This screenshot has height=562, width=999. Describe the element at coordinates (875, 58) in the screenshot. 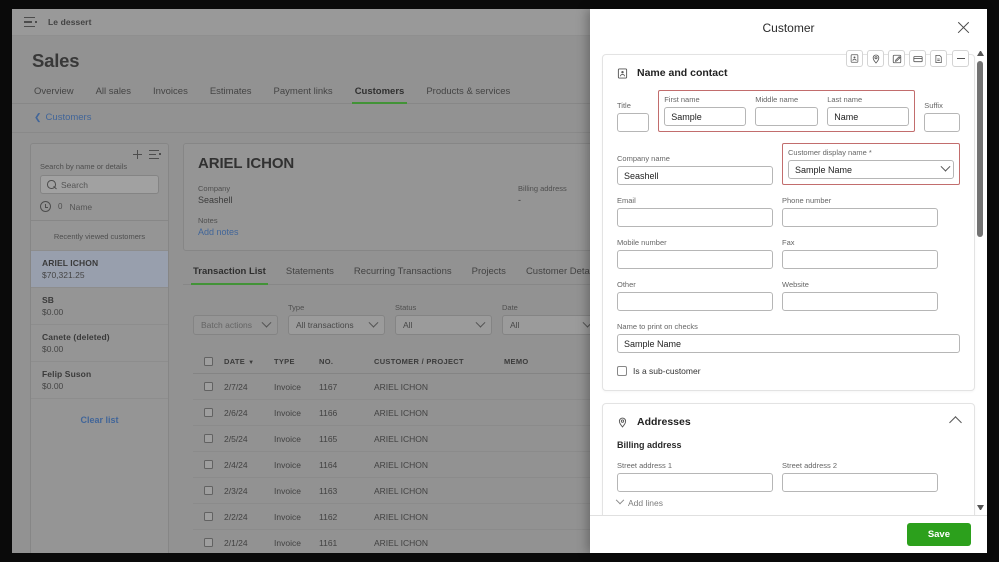

I see `address-icon` at that location.